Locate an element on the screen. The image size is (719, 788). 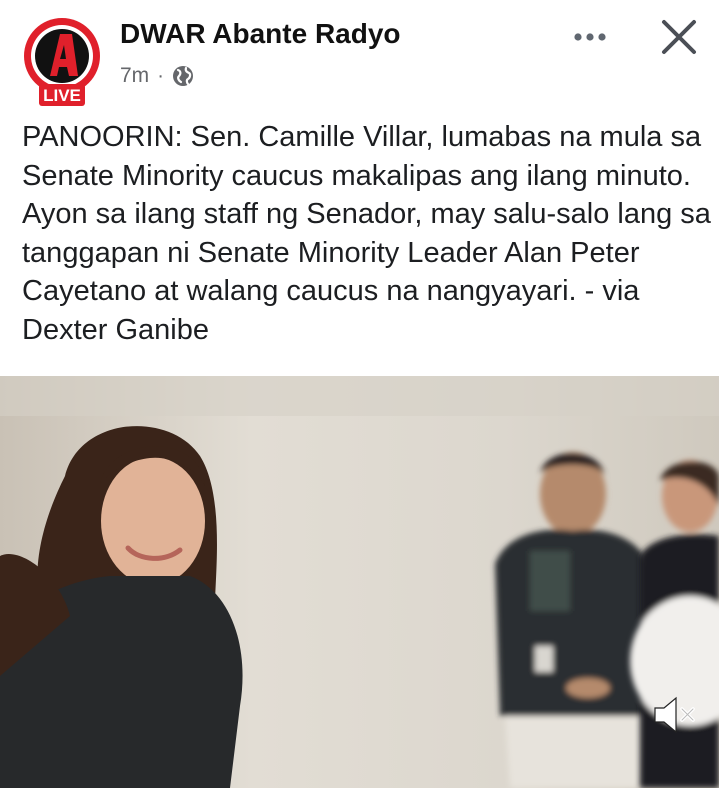
mute-toggle-button is located at coordinates (676, 715).